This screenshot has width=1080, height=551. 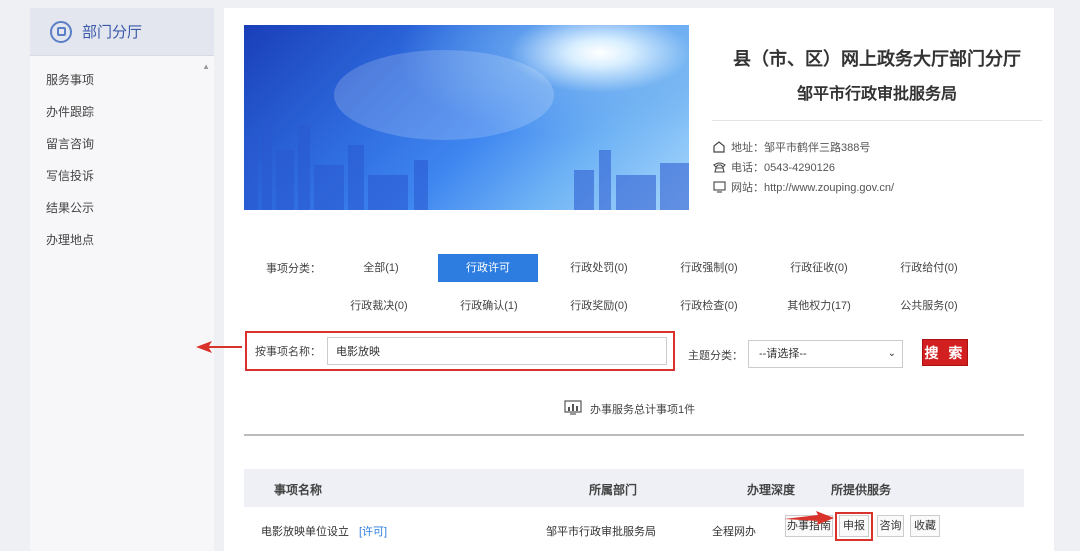 What do you see at coordinates (122, 144) in the screenshot?
I see `sidebar-item-consult: 留言咨询` at bounding box center [122, 144].